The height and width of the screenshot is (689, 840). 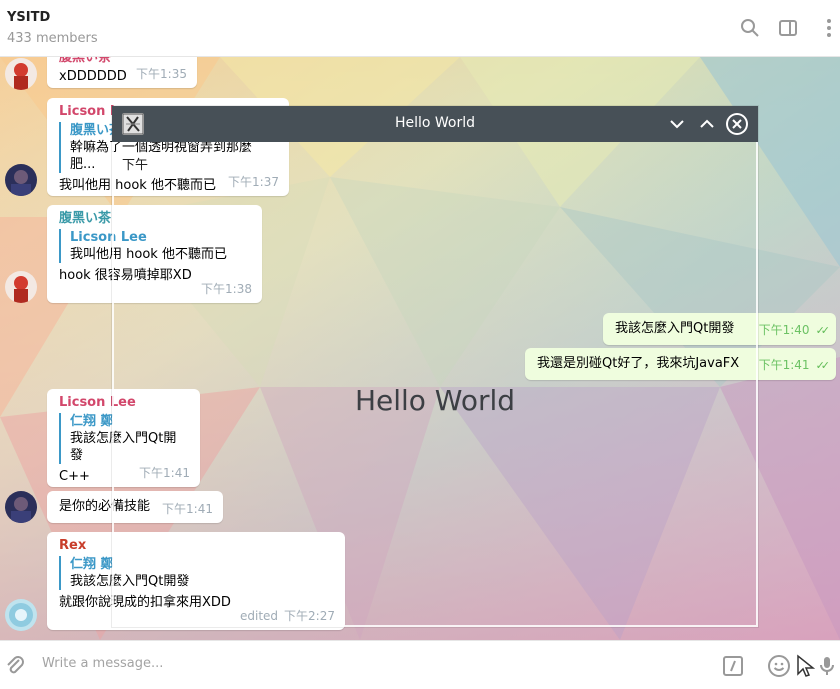 What do you see at coordinates (28, 17) in the screenshot?
I see `chat-title: YSITD` at bounding box center [28, 17].